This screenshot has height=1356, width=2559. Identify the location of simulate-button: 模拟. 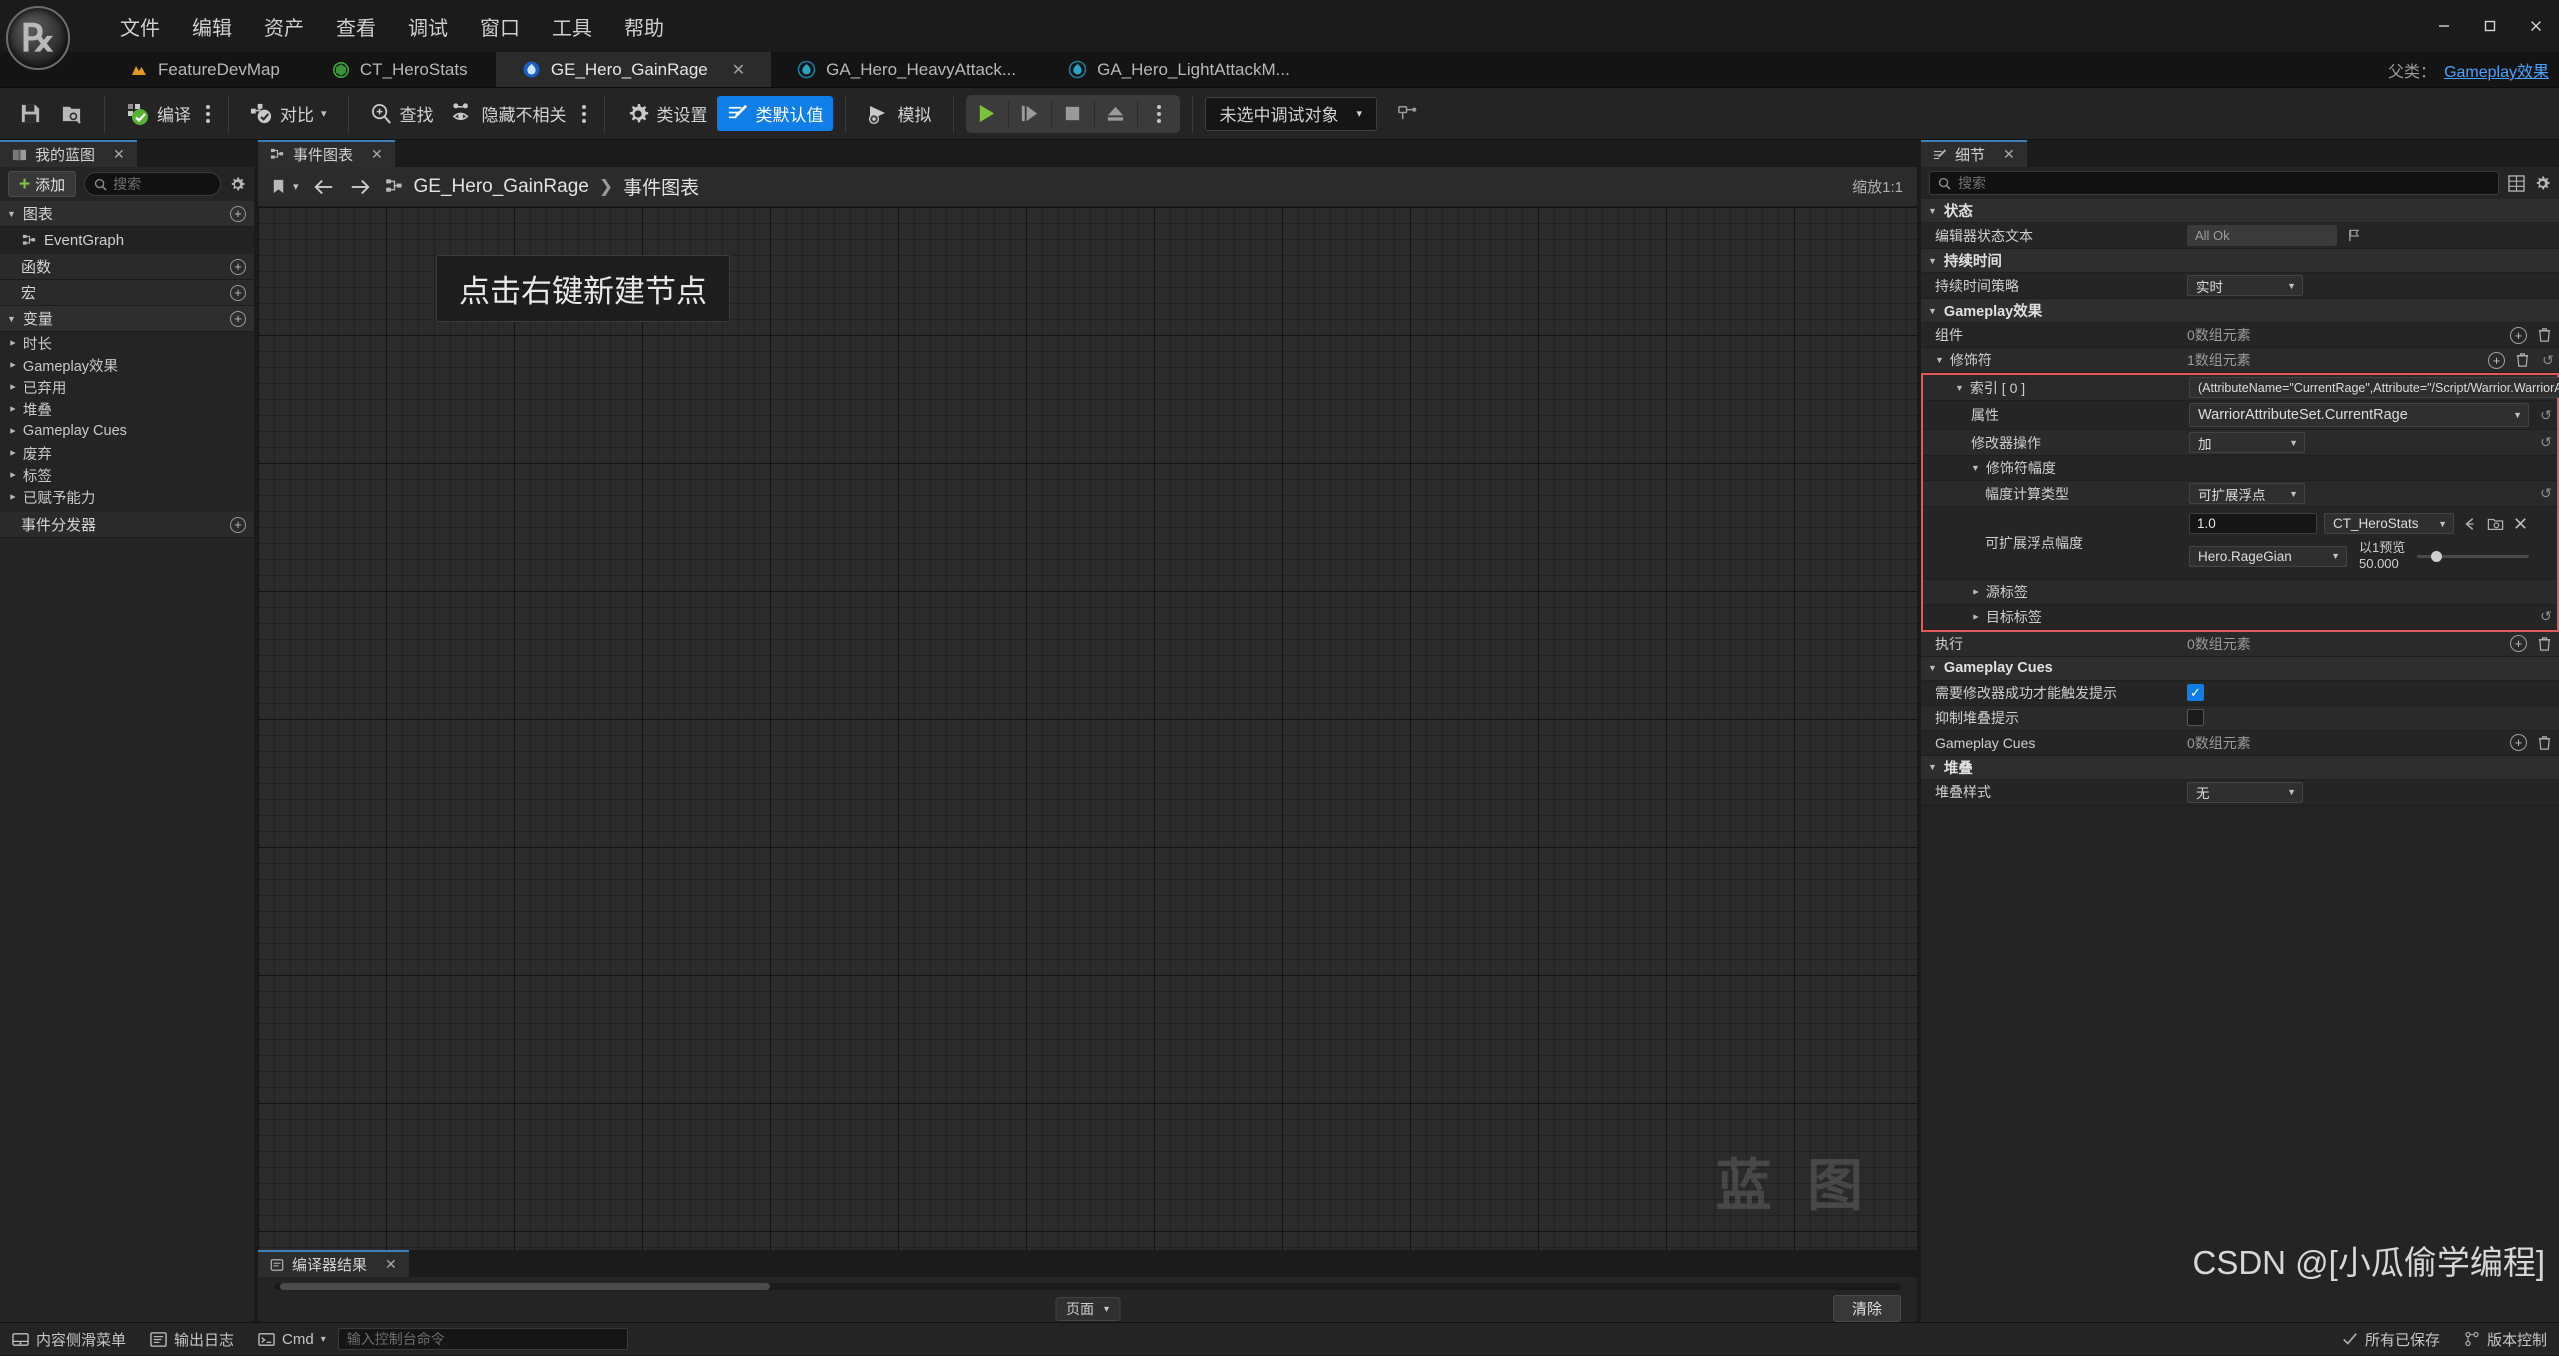
(899, 113).